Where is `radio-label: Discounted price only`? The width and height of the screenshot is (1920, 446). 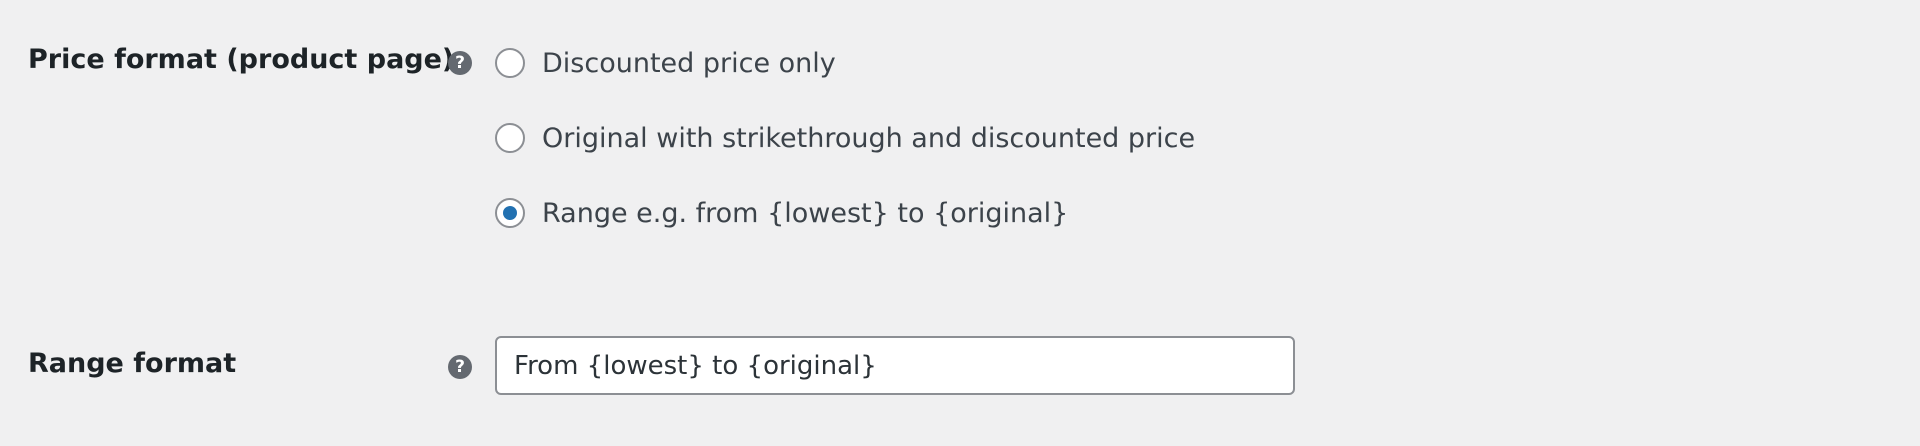 radio-label: Discounted price only is located at coordinates (689, 63).